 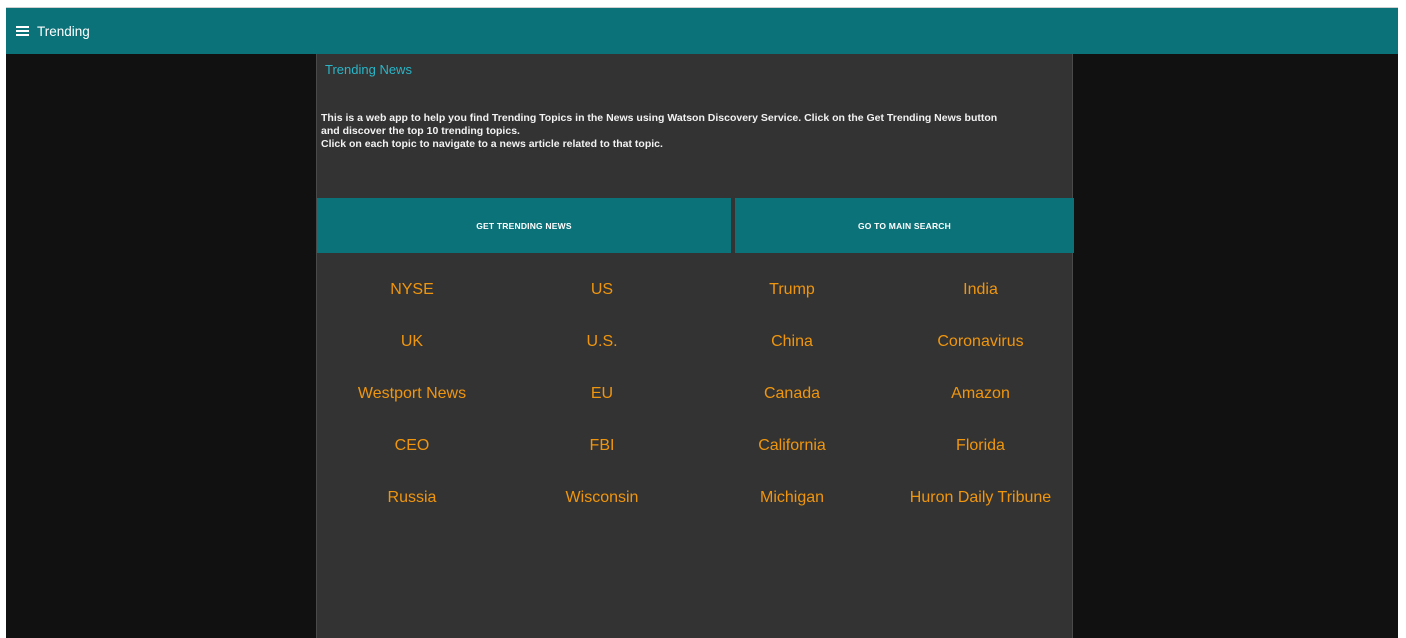 I want to click on topic-link-trump: Trump, so click(x=792, y=306).